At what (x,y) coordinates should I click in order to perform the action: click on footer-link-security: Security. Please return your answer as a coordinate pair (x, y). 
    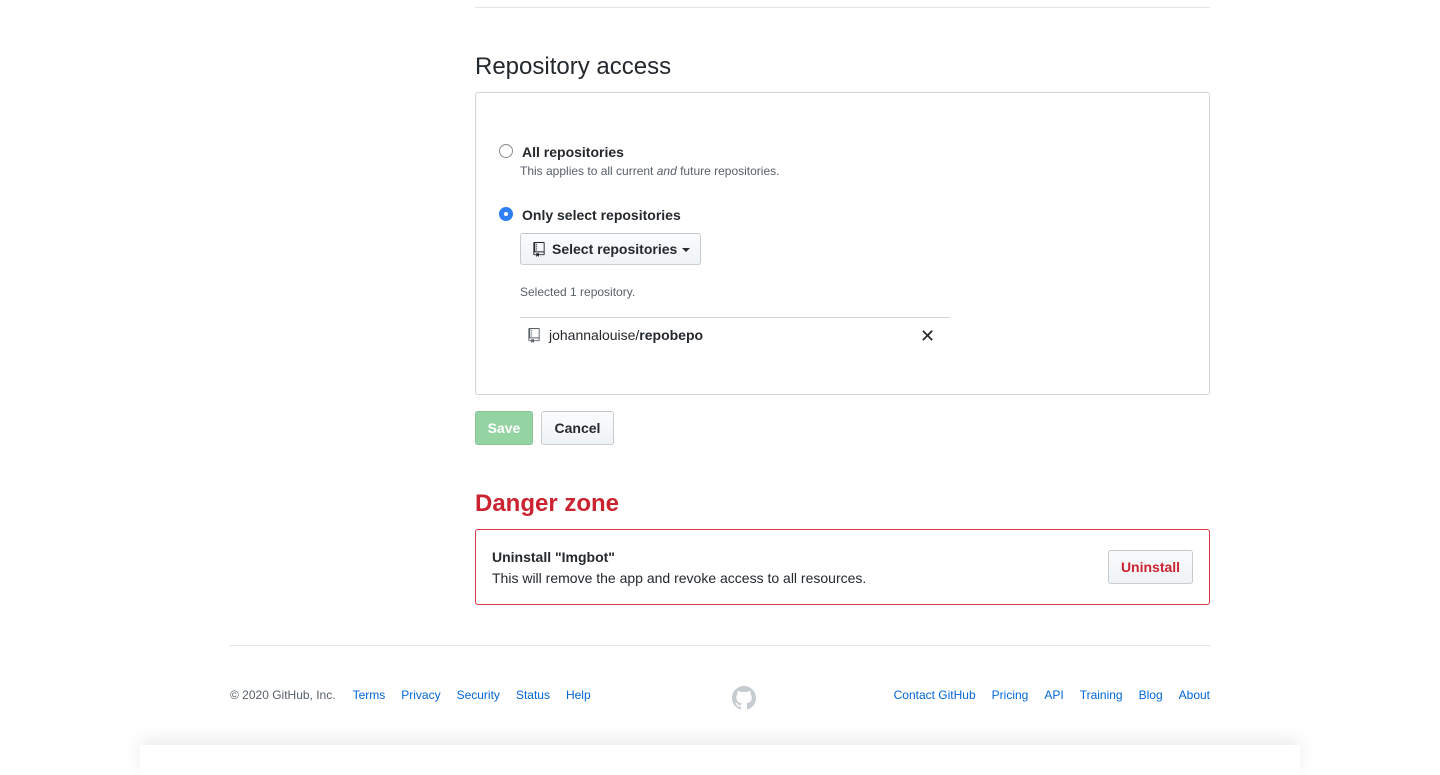
    Looking at the image, I should click on (478, 695).